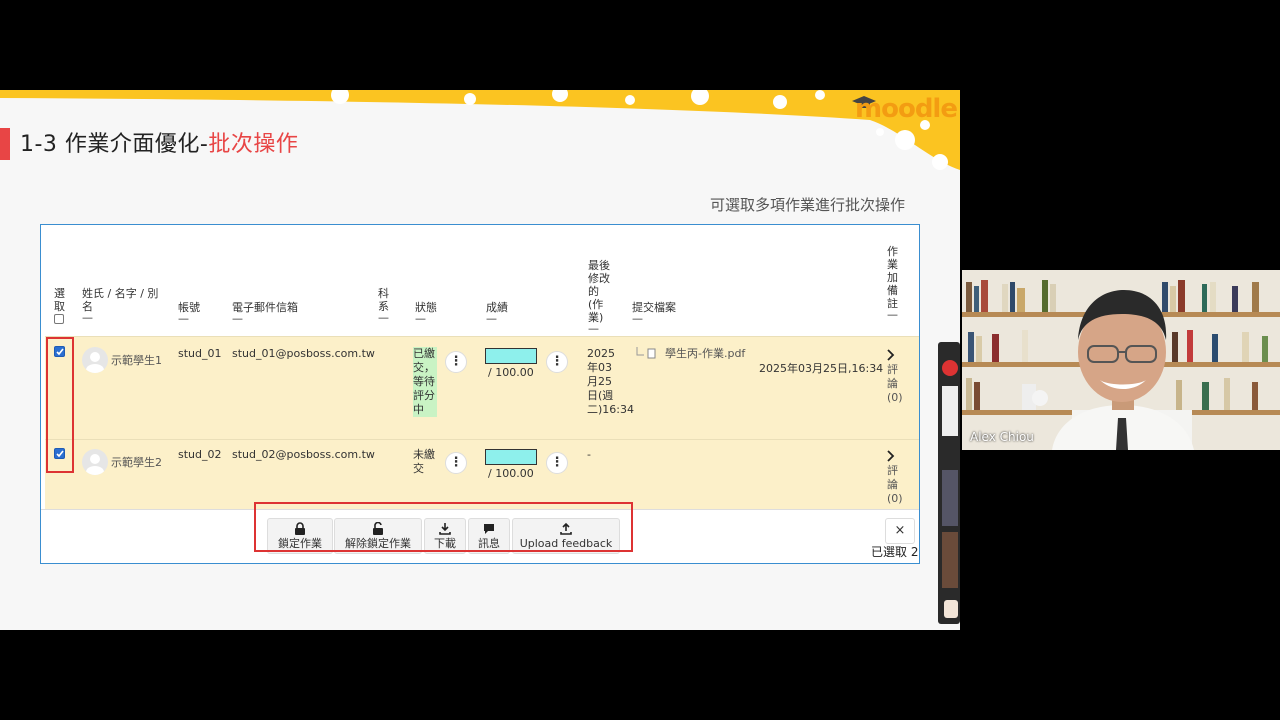  Describe the element at coordinates (807, 205) in the screenshot. I see `slide-subtitle: 可選取多項作業進行批次操作` at that location.